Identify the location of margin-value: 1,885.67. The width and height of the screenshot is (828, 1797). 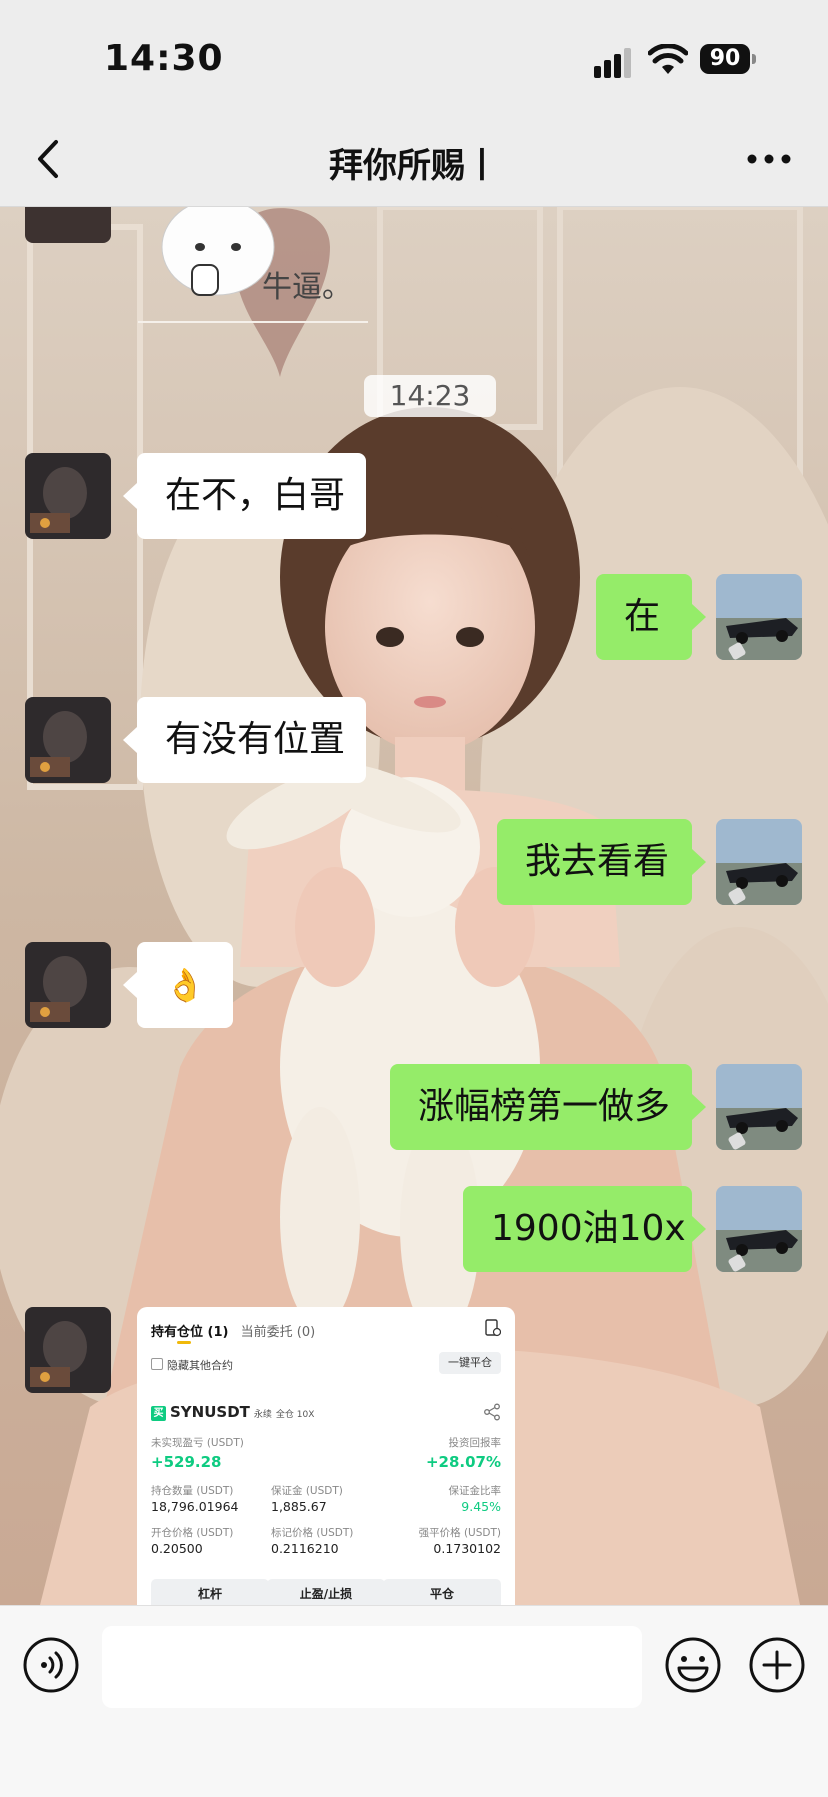
(299, 1506).